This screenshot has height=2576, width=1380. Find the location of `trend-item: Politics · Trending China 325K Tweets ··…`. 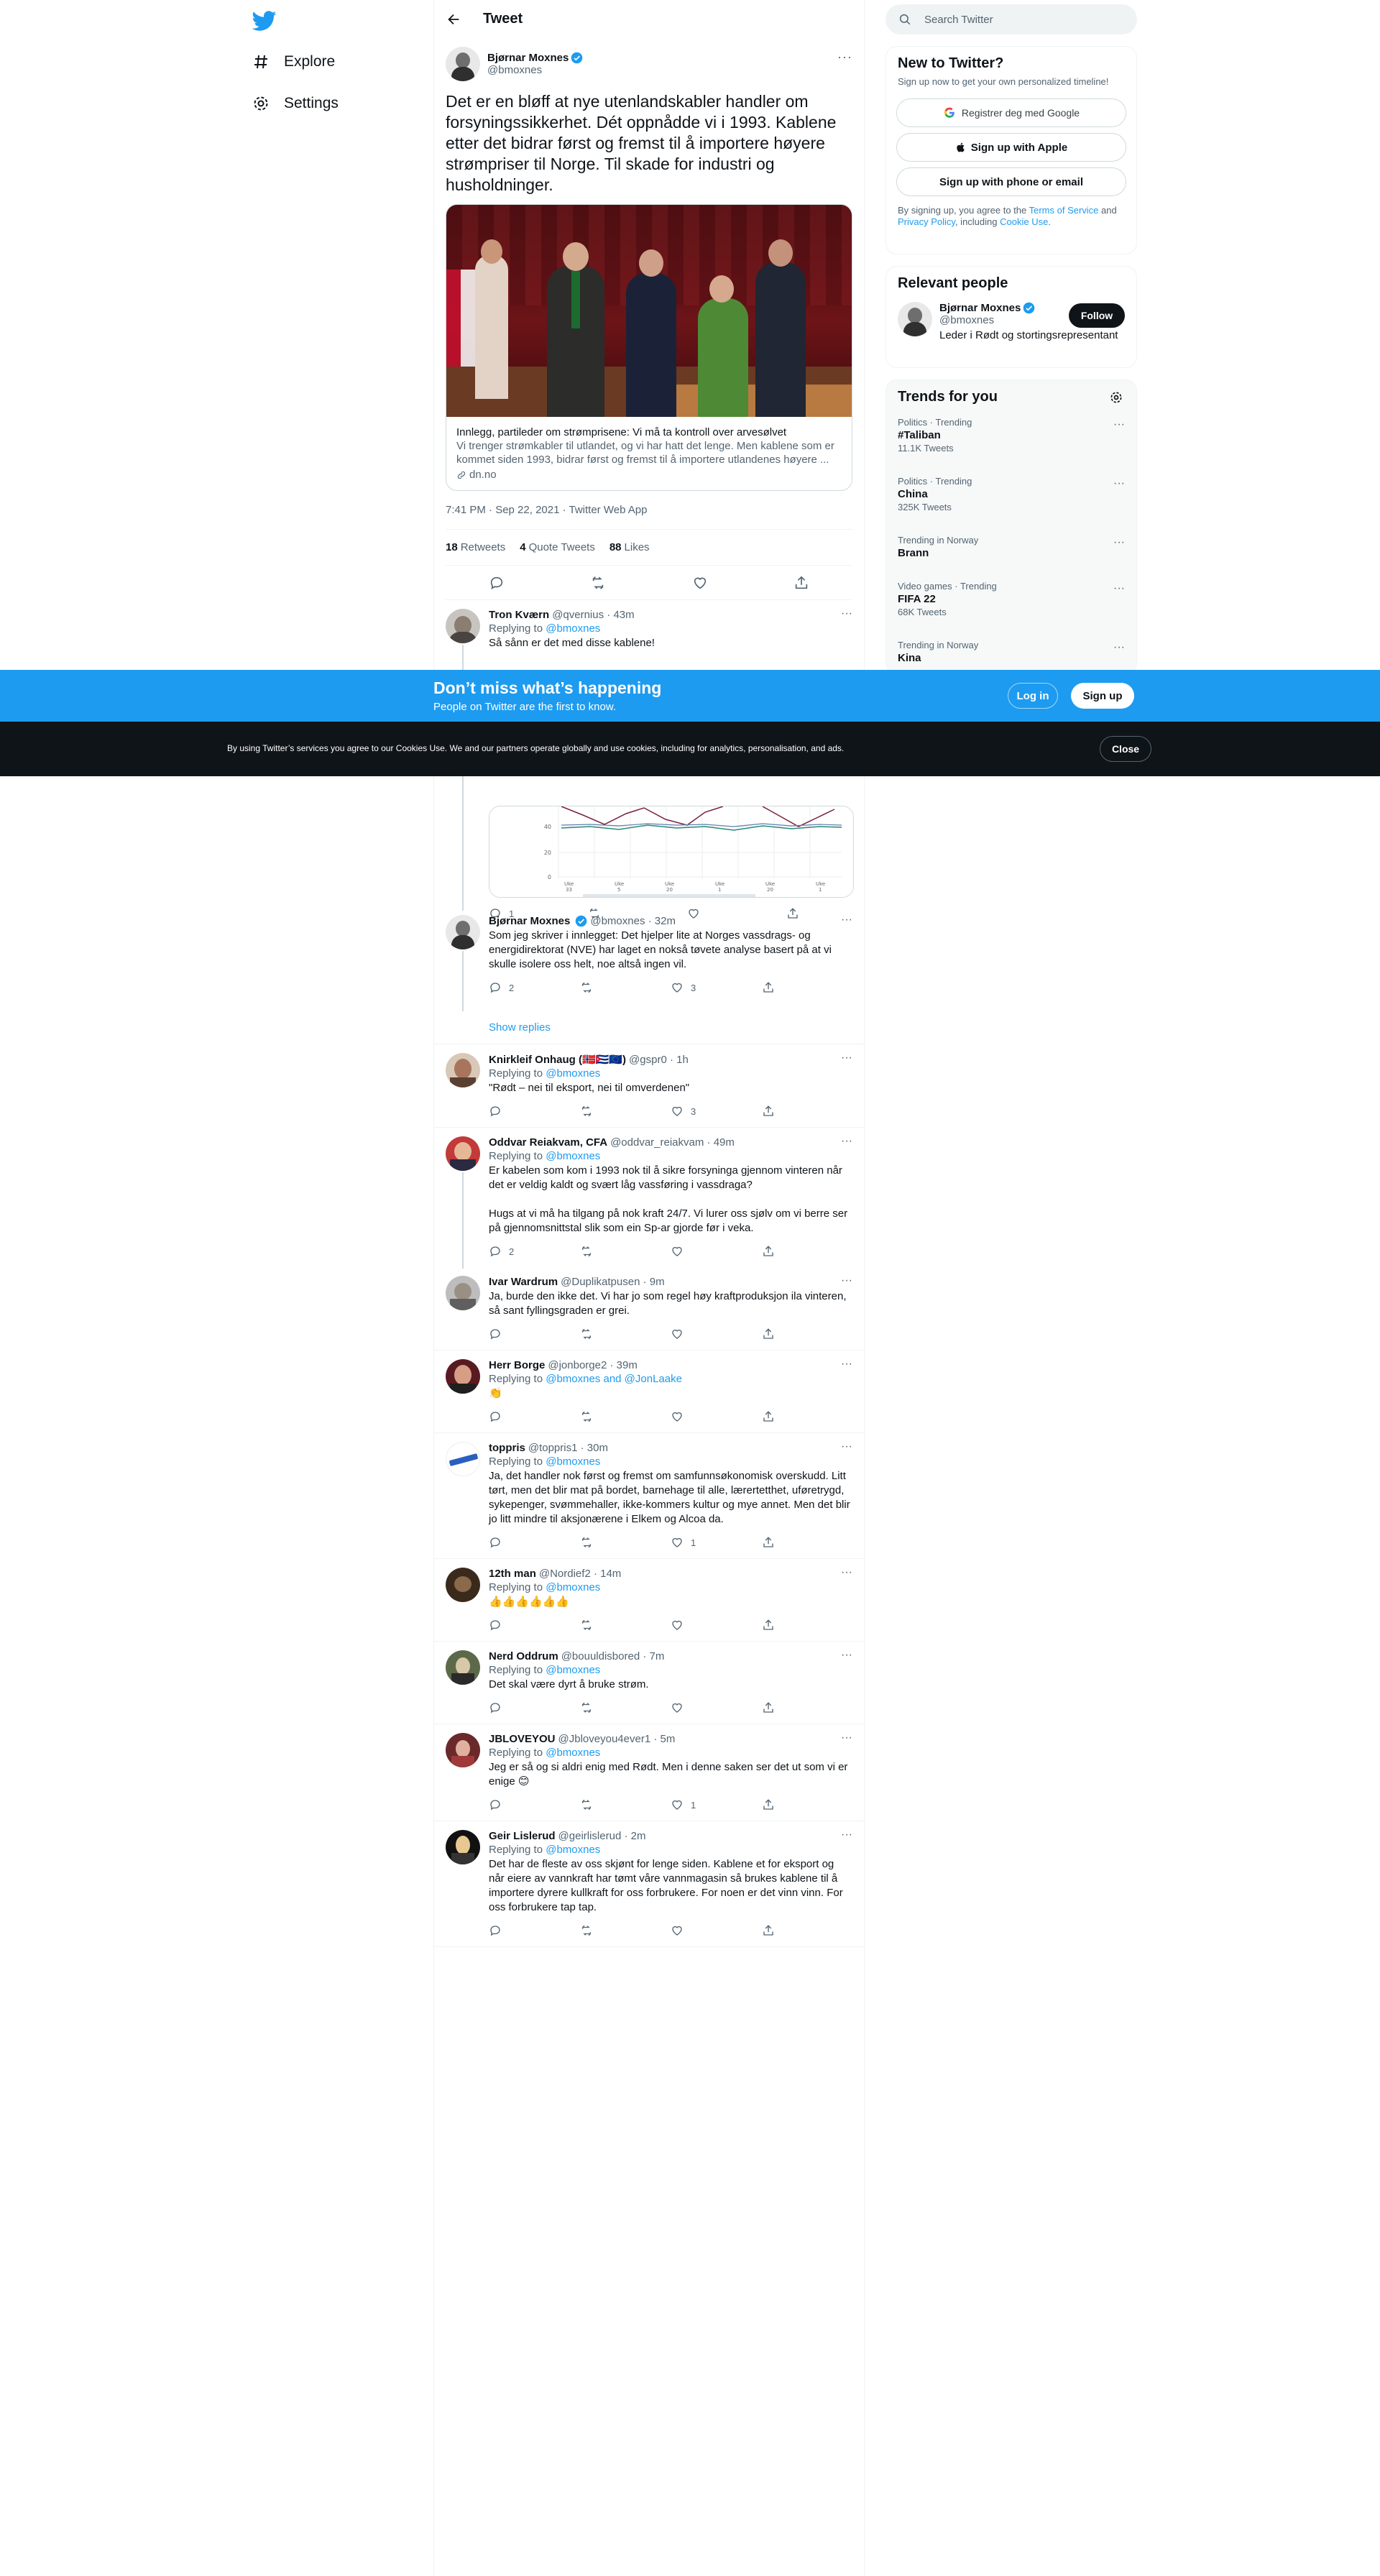

trend-item: Politics · Trending China 325K Tweets ··… is located at coordinates (1011, 498).